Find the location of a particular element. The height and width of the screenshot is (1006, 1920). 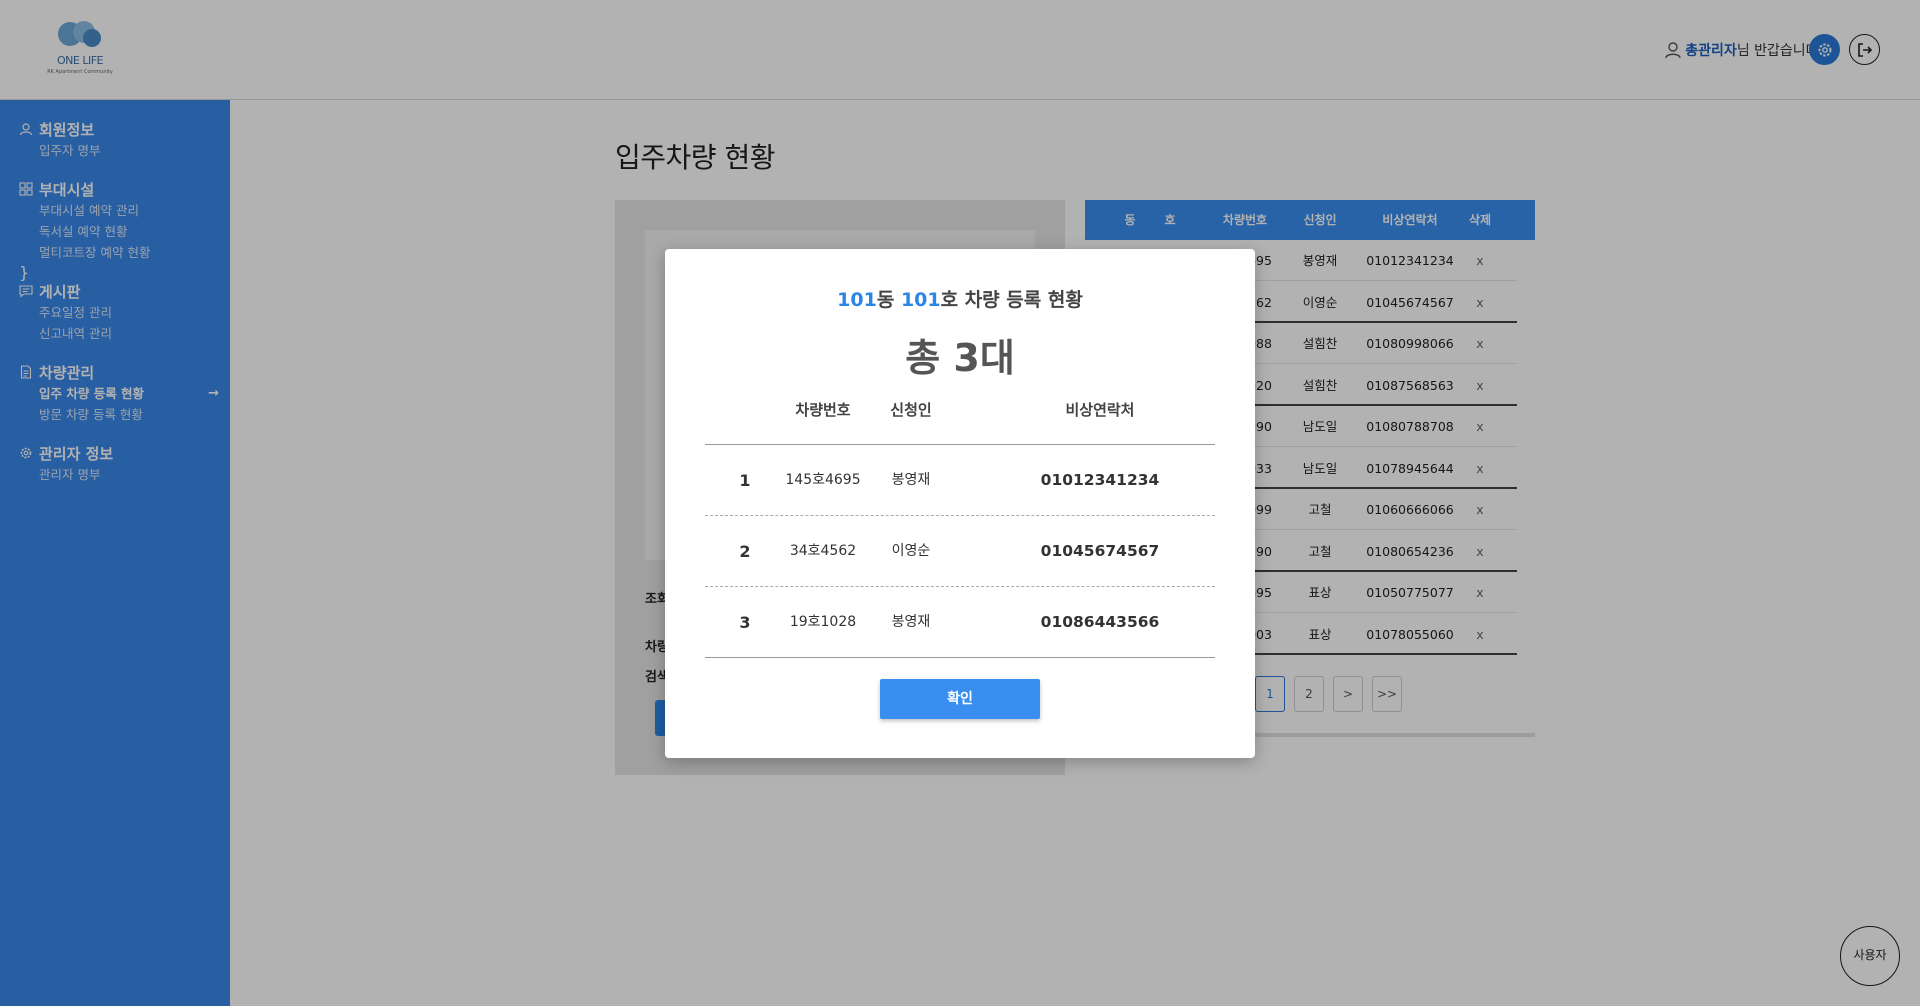

ho-number: 101 is located at coordinates (920, 300).